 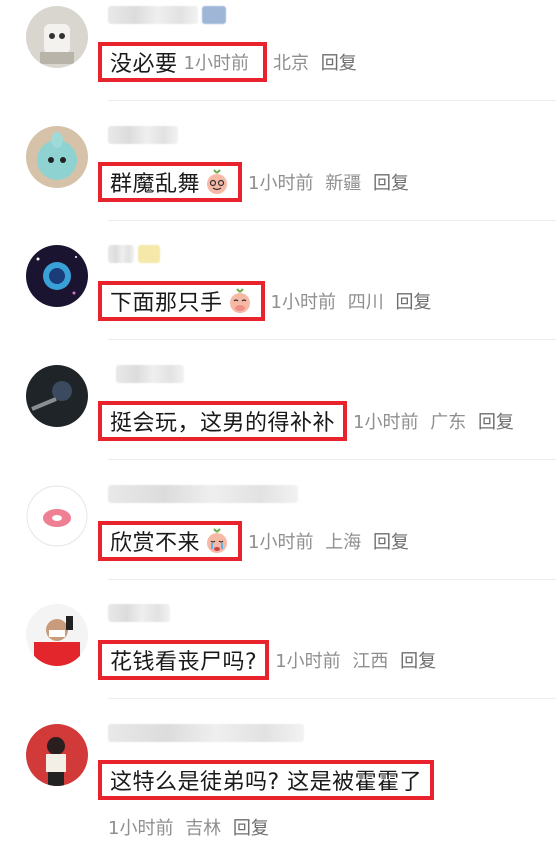 What do you see at coordinates (217, 181) in the screenshot?
I see `smile-emoji-icon` at bounding box center [217, 181].